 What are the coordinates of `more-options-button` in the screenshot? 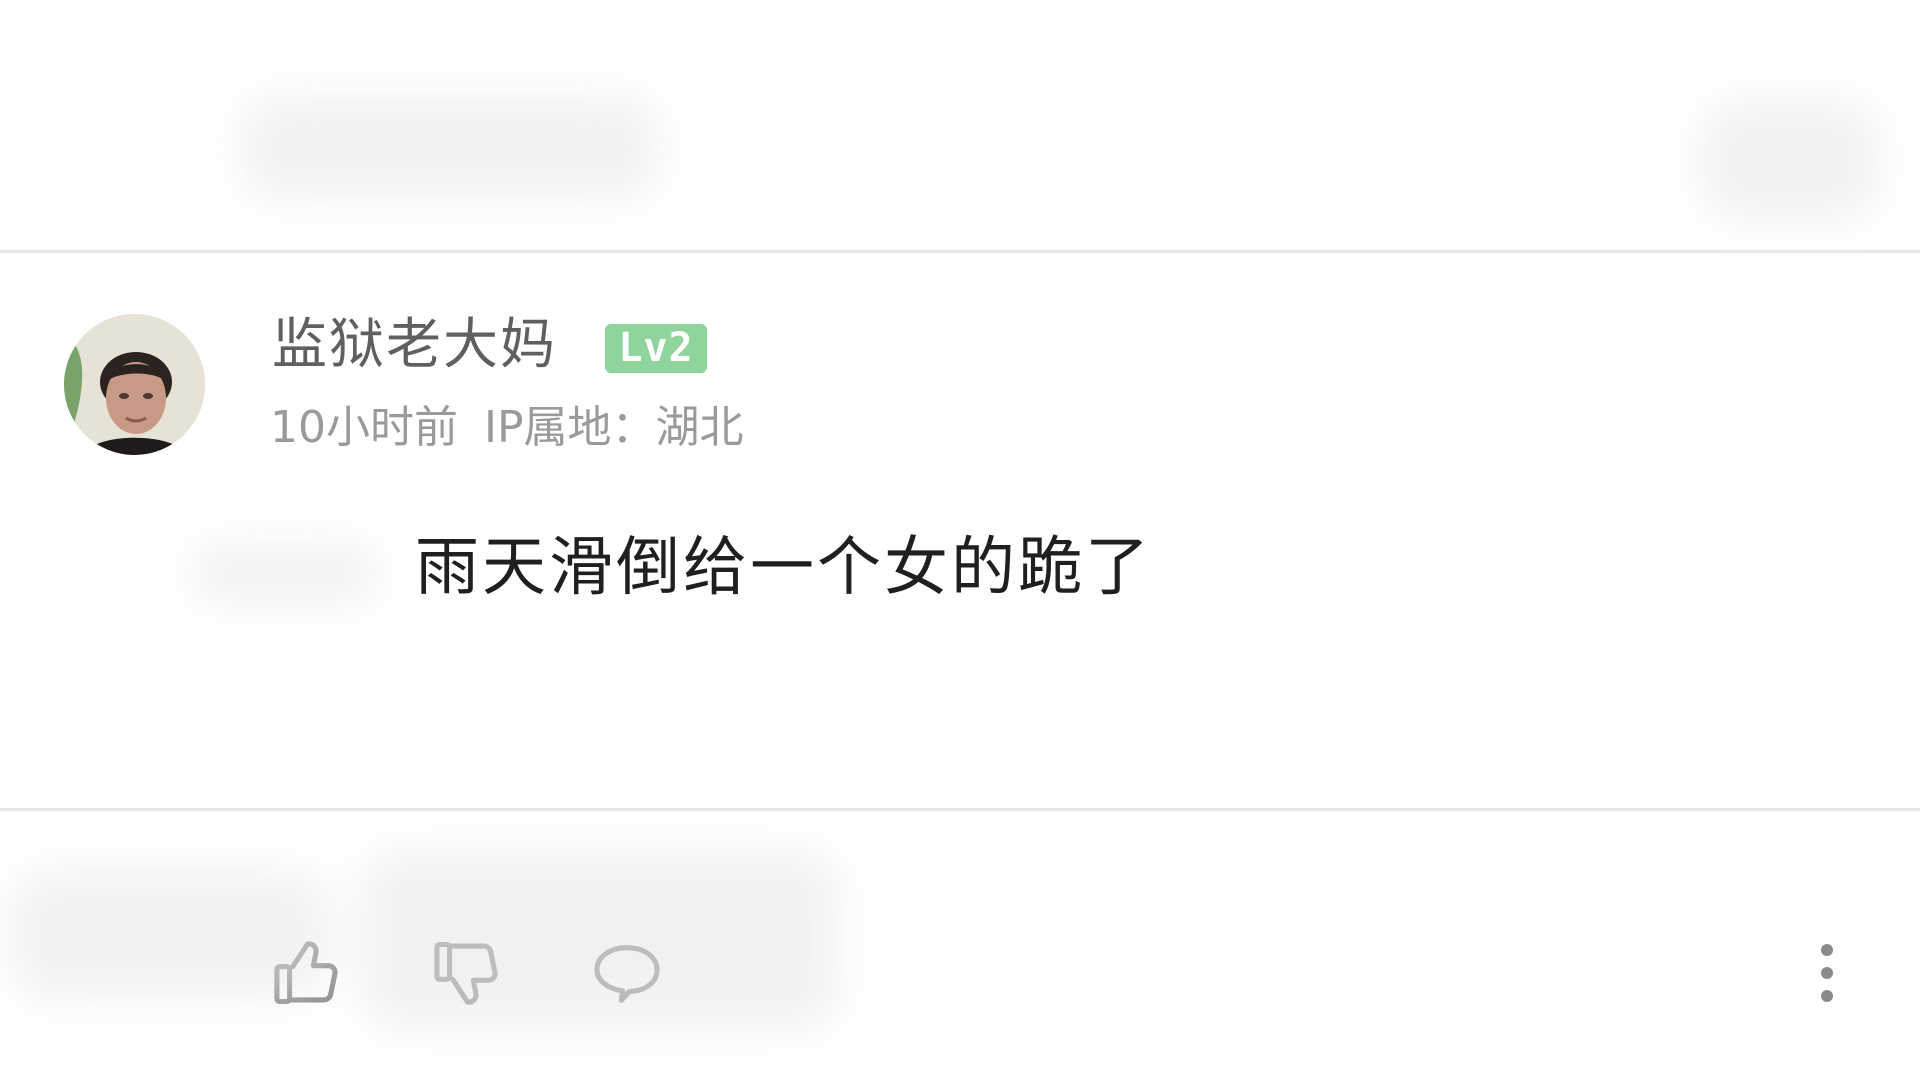 It's located at (1827, 973).